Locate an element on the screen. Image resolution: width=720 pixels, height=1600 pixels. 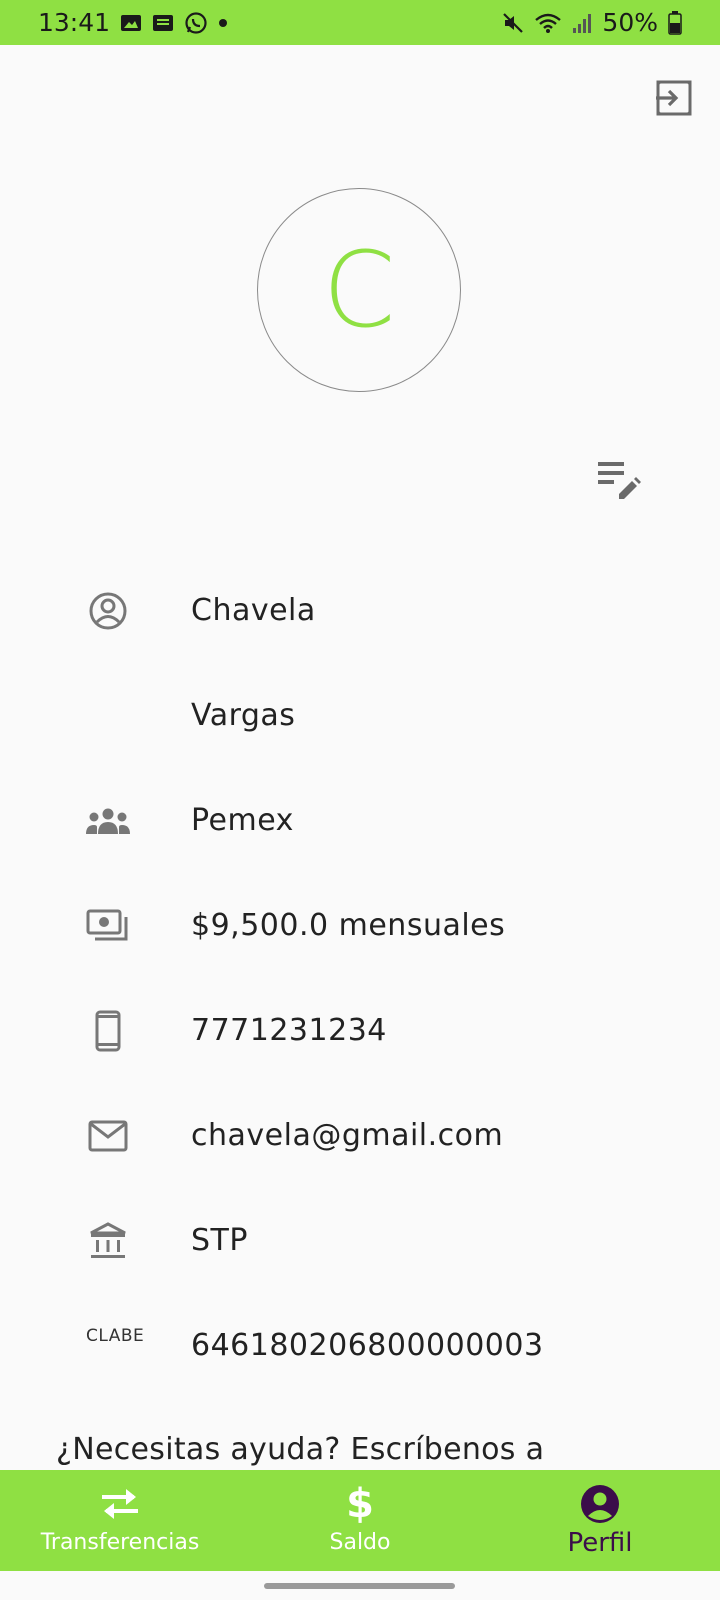
salary-text: $9,500.0 mensuales is located at coordinates (348, 925).